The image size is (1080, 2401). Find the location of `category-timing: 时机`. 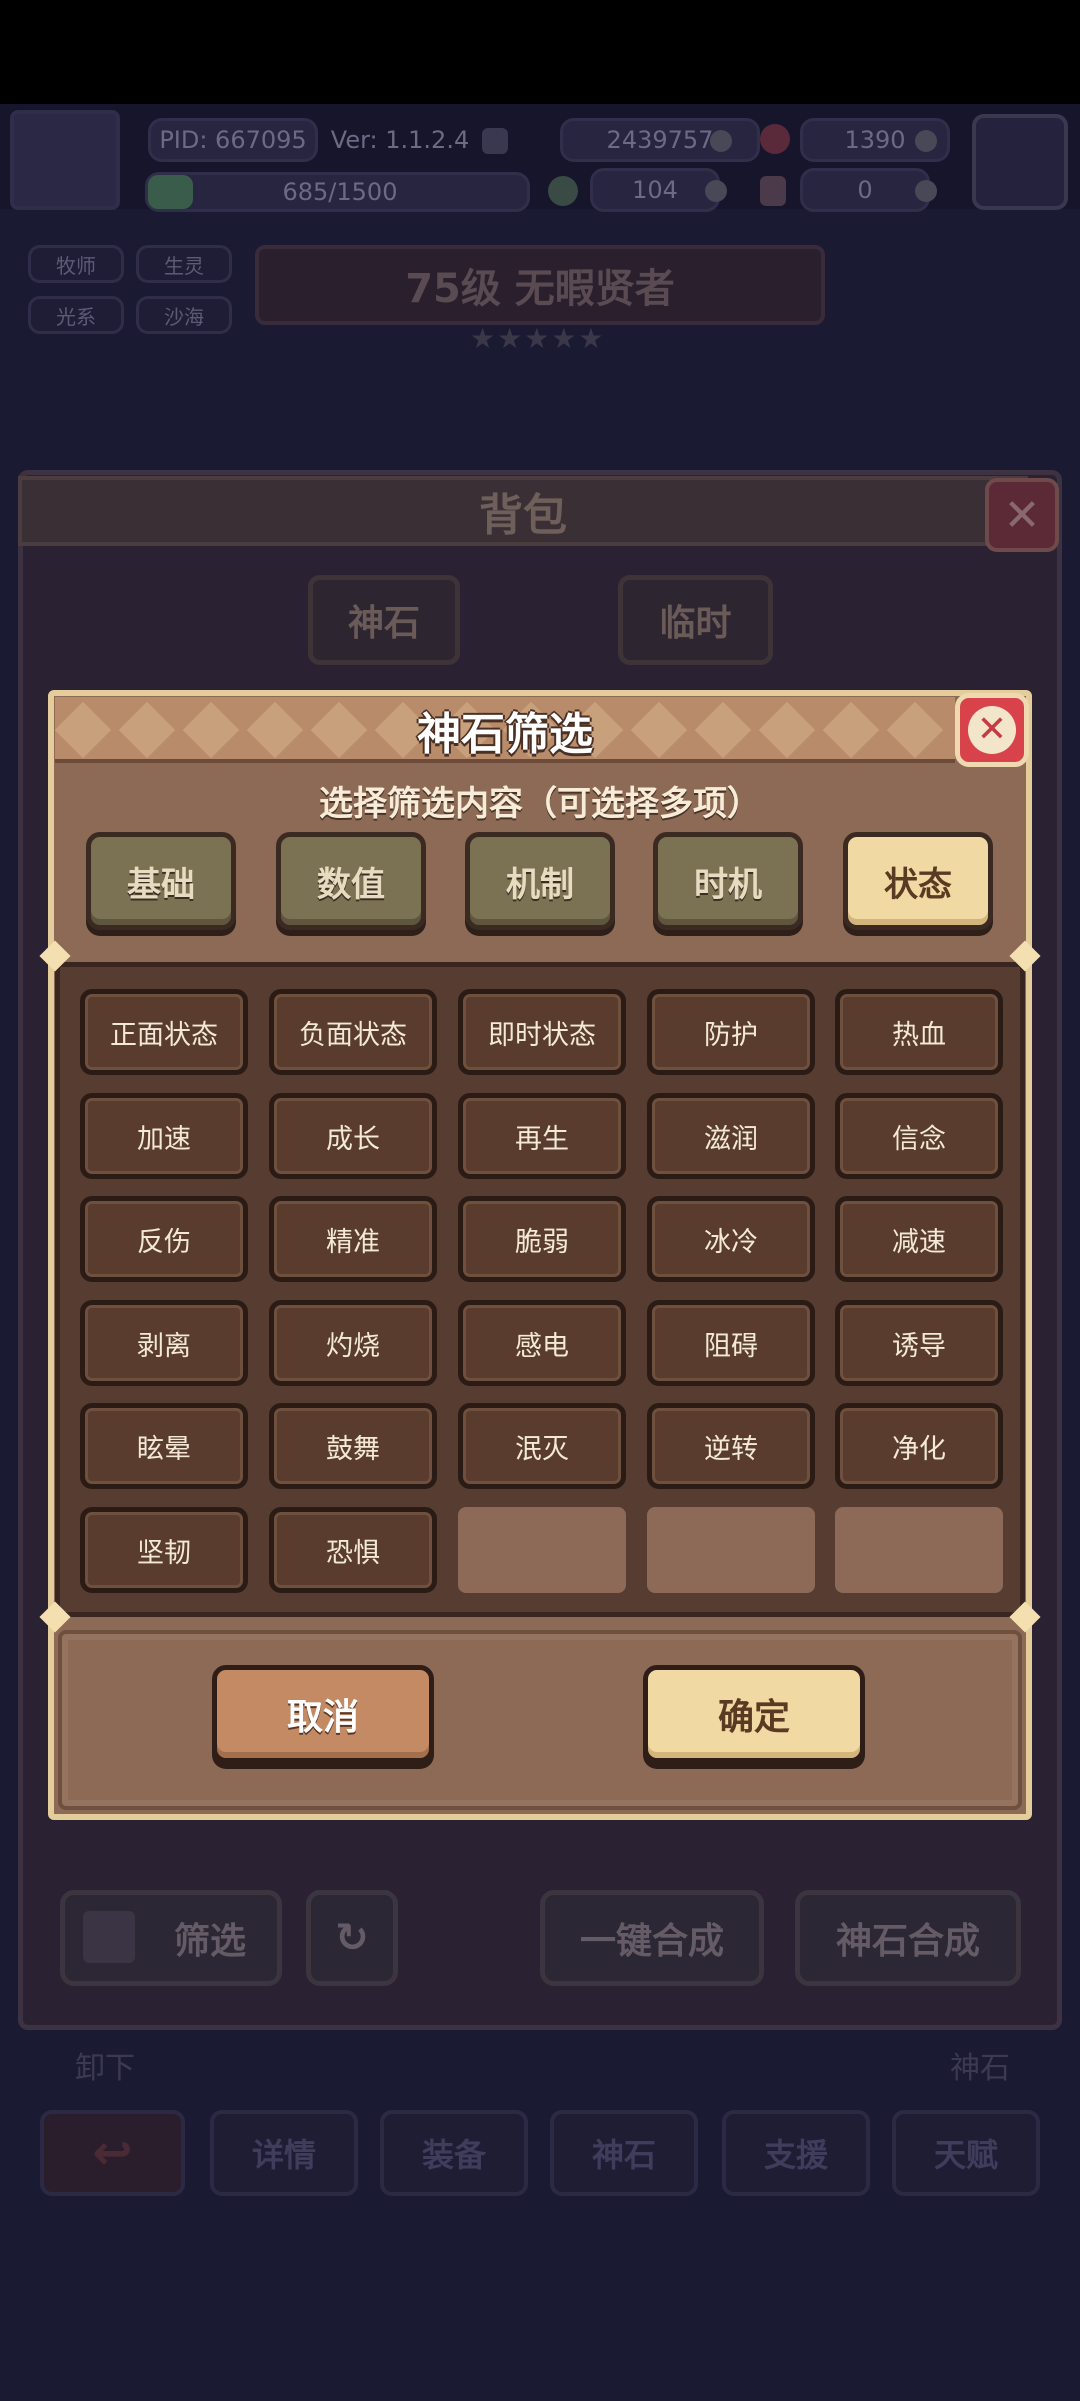

category-timing: 时机 is located at coordinates (728, 881).